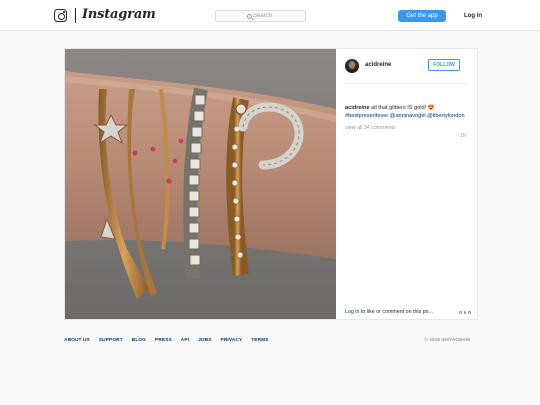 This screenshot has width=540, height=405. Describe the element at coordinates (473, 16) in the screenshot. I see `log-in-link: Log in` at that location.